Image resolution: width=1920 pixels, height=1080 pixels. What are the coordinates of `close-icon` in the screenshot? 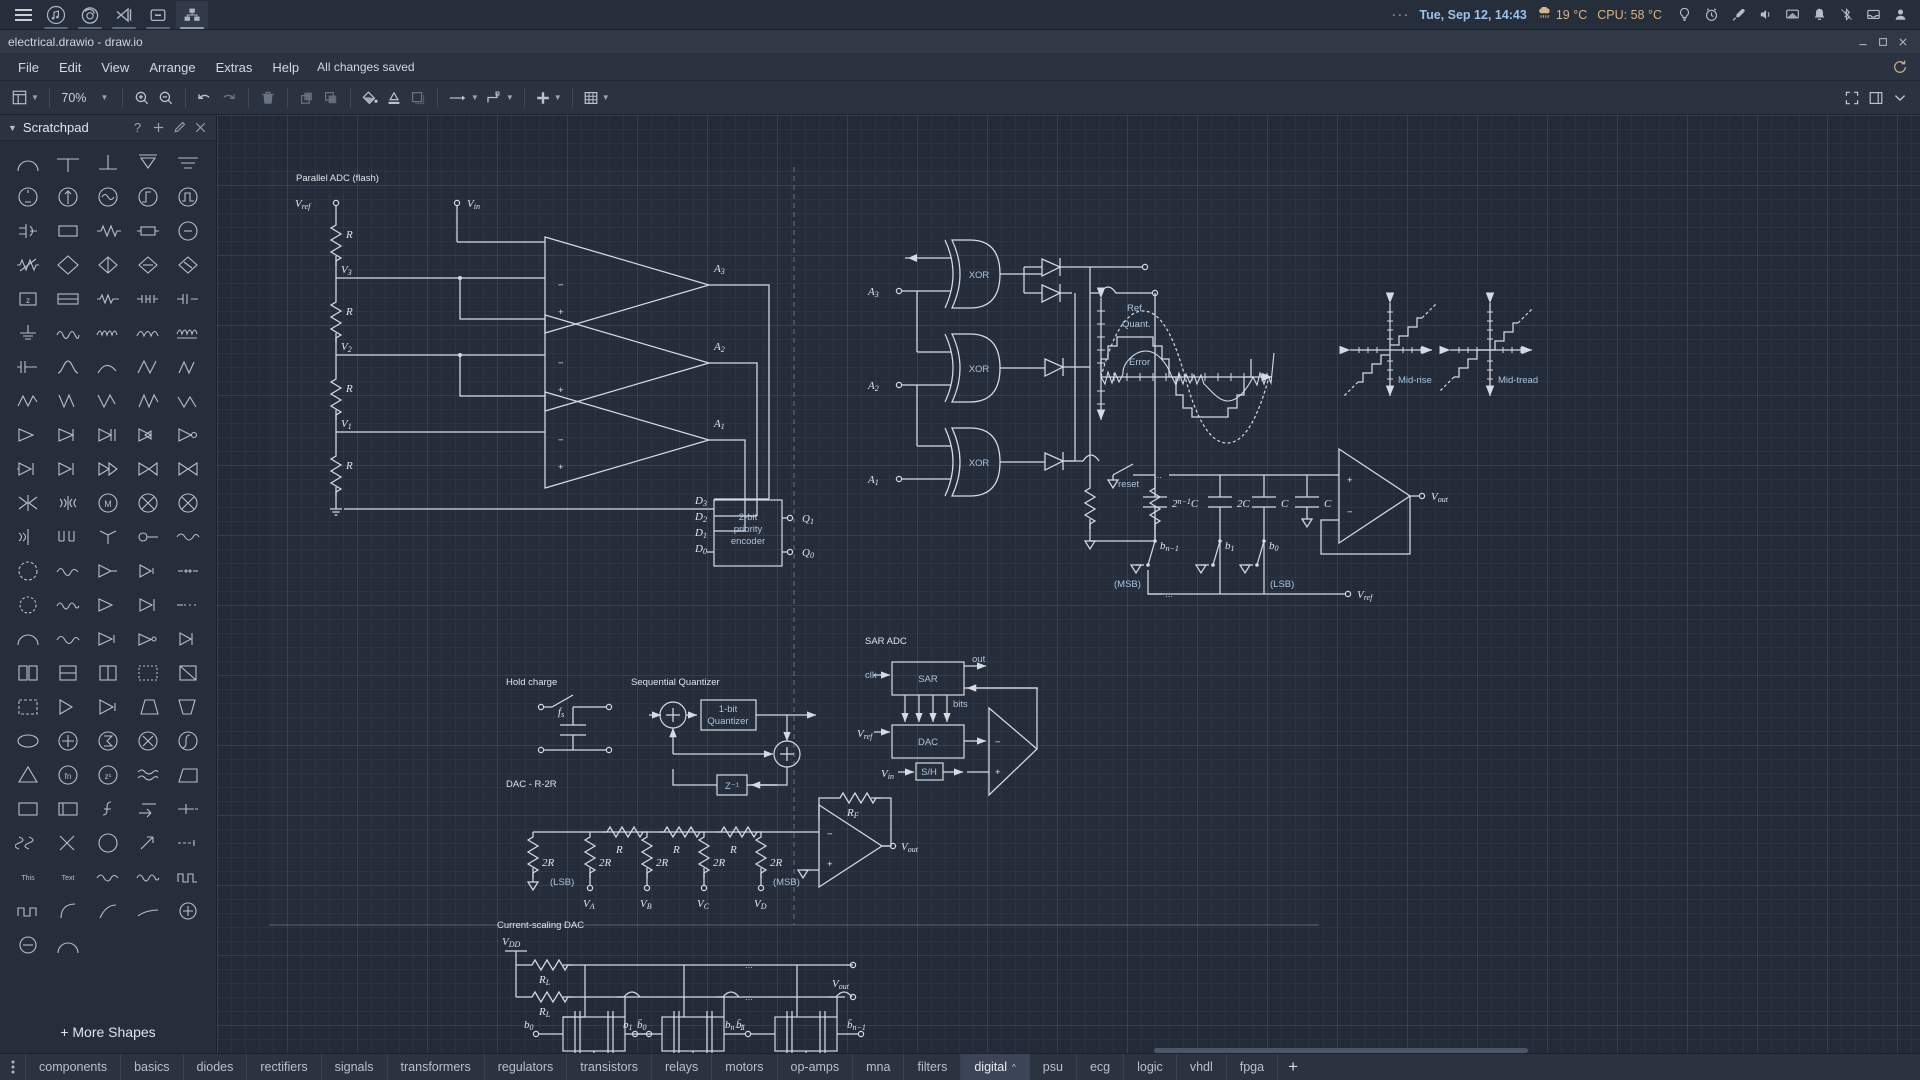 It's located at (1902, 41).